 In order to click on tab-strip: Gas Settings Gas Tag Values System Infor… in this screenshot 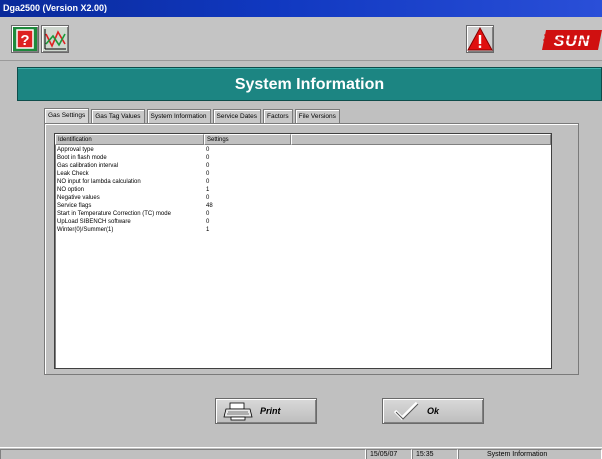, I will do `click(193, 115)`.